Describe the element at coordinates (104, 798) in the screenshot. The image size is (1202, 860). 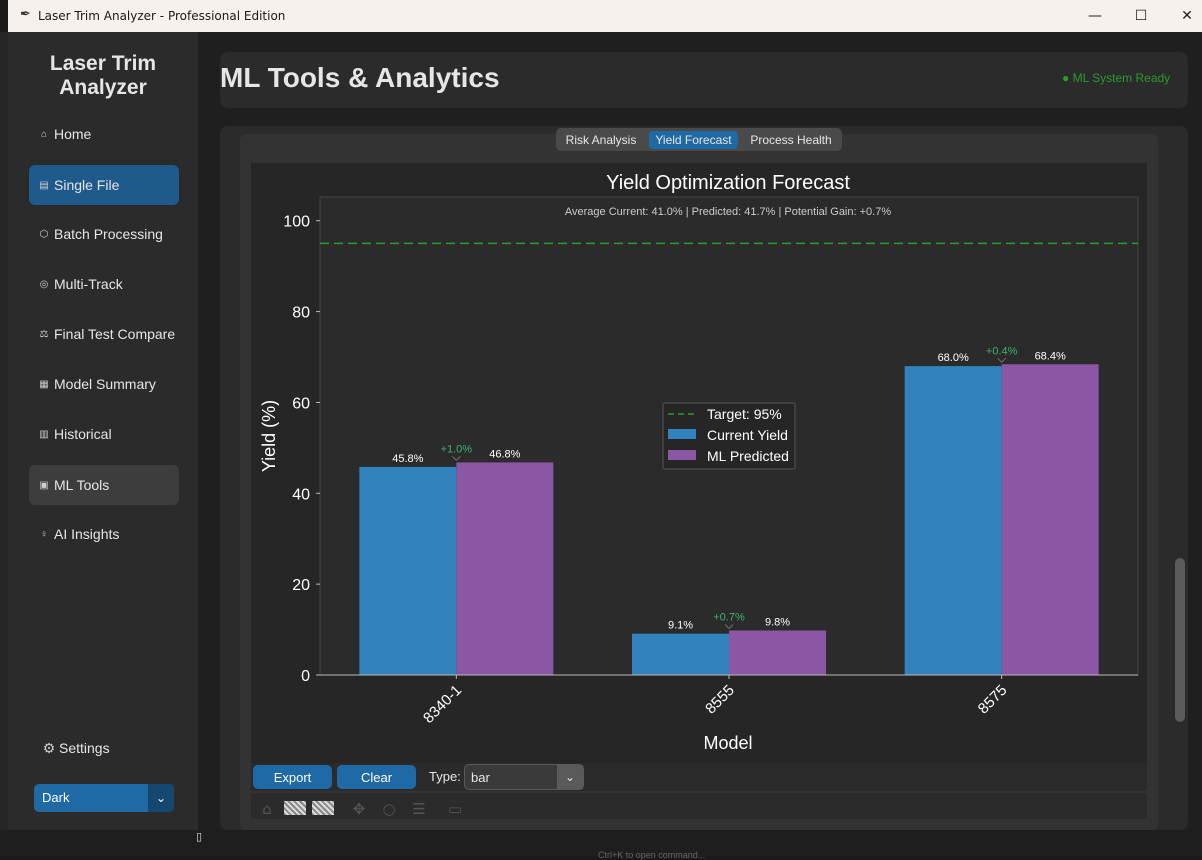
I see `theme-select: Dark ⌄` at that location.